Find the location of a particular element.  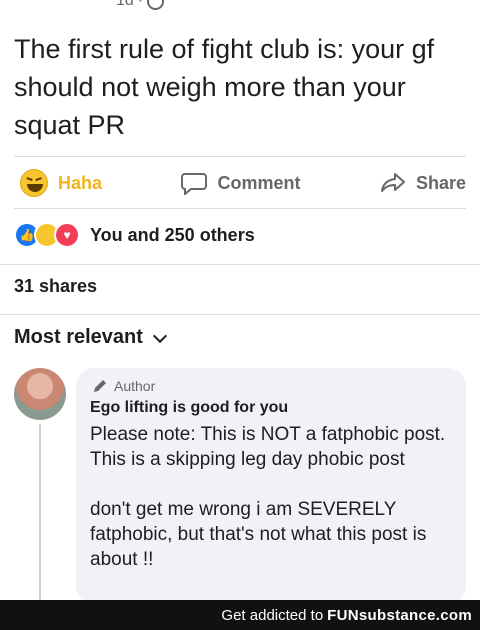

footer-brand: FUNsubstance.com is located at coordinates (399, 615).